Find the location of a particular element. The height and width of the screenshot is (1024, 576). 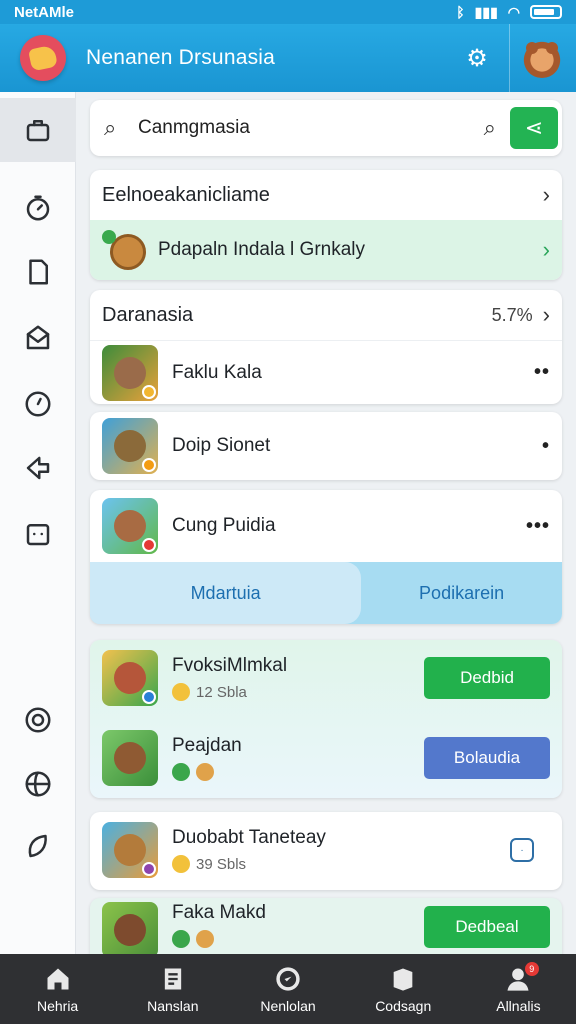

share-button: ⋖ is located at coordinates (534, 128).